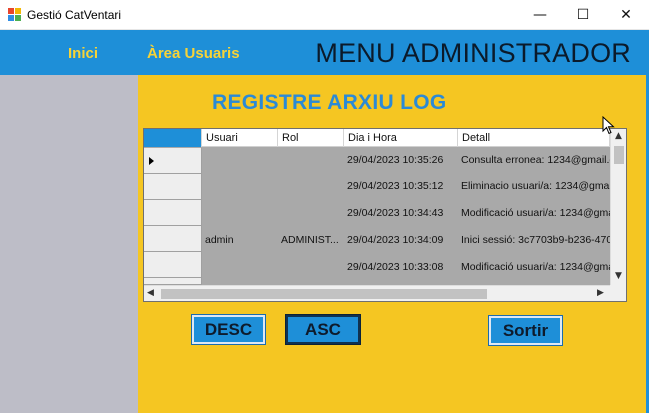 The height and width of the screenshot is (413, 649). Describe the element at coordinates (619, 155) in the screenshot. I see `vertical-scroll-thumb` at that location.